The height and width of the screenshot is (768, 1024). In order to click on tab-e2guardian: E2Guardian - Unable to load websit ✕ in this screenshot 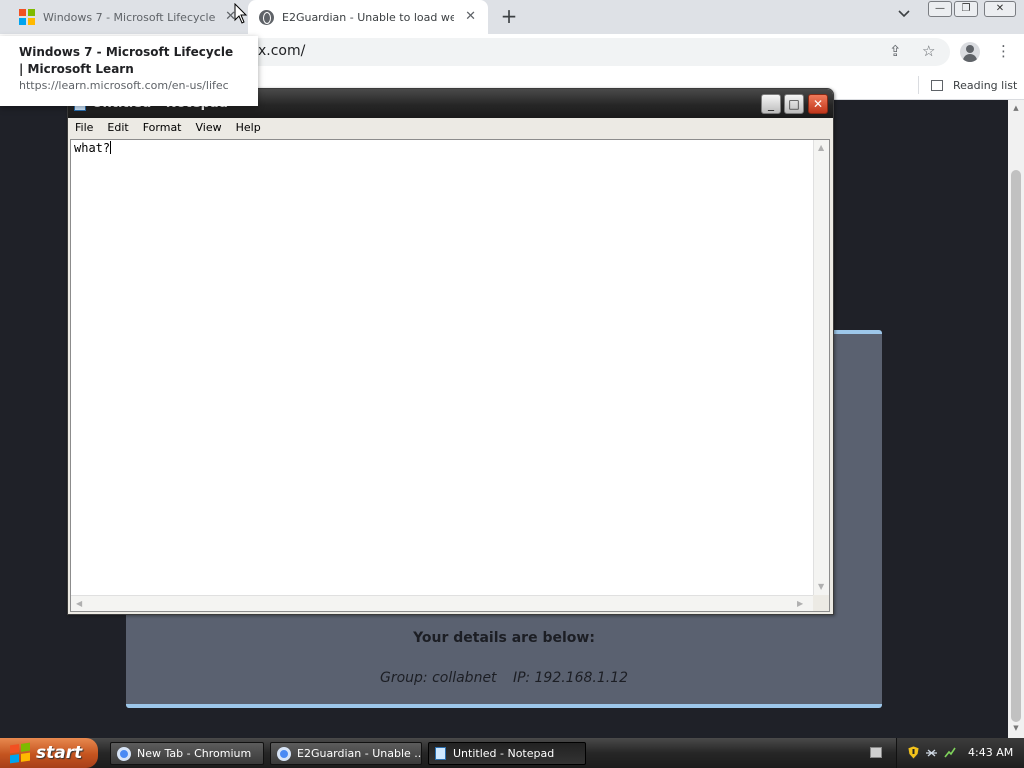, I will do `click(368, 17)`.